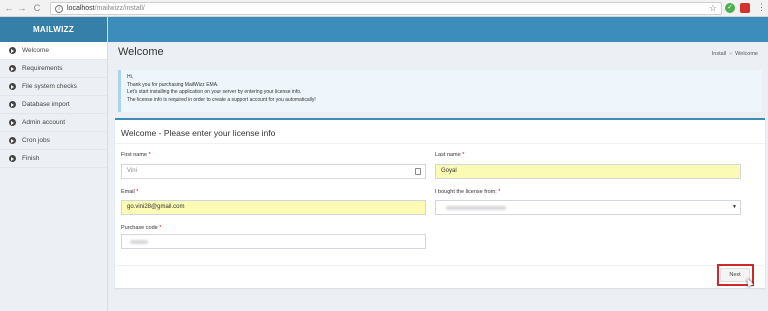  Describe the element at coordinates (273, 207) in the screenshot. I see `email-input: go.vini28@gmail.com` at that location.